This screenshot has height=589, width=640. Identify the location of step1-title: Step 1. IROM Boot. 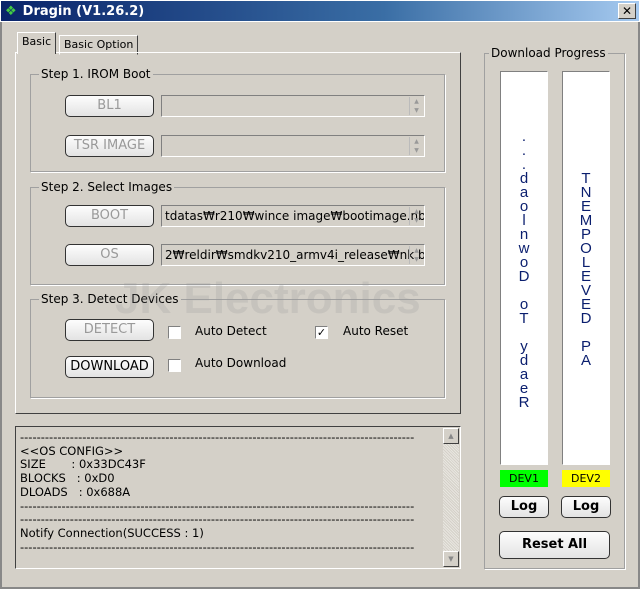
(96, 74).